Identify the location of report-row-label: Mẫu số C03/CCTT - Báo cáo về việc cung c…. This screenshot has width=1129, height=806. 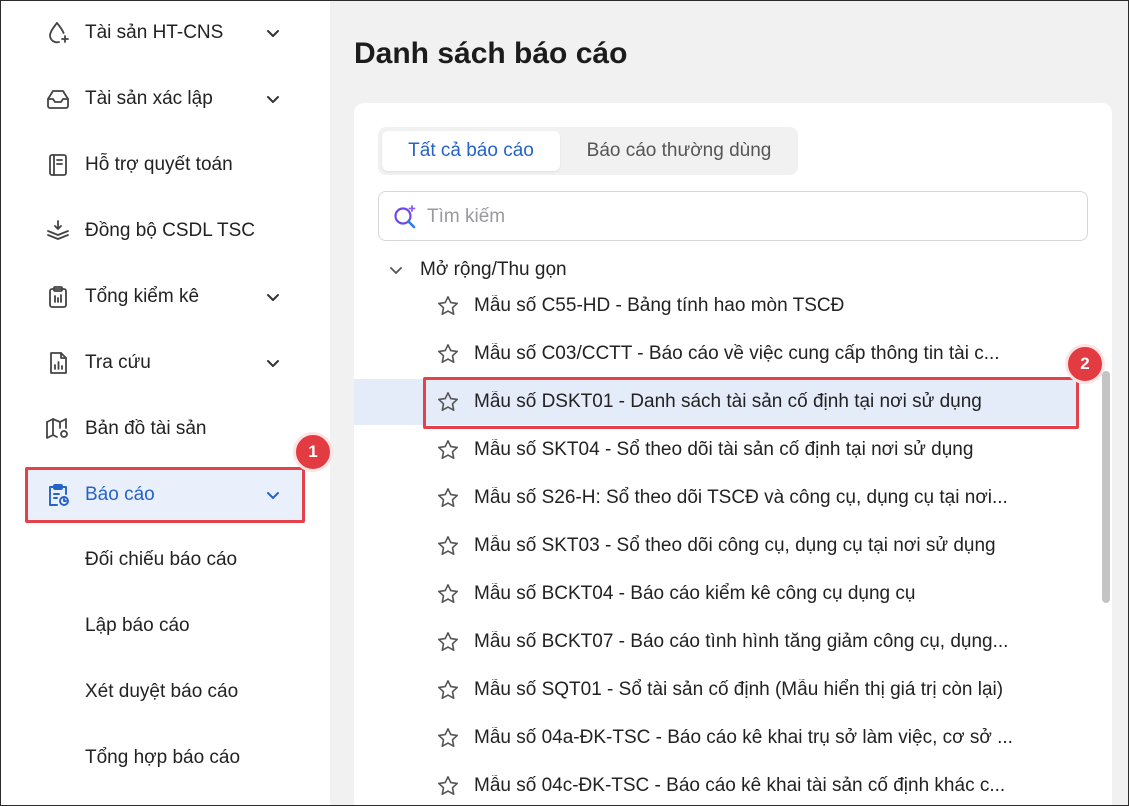
(737, 353).